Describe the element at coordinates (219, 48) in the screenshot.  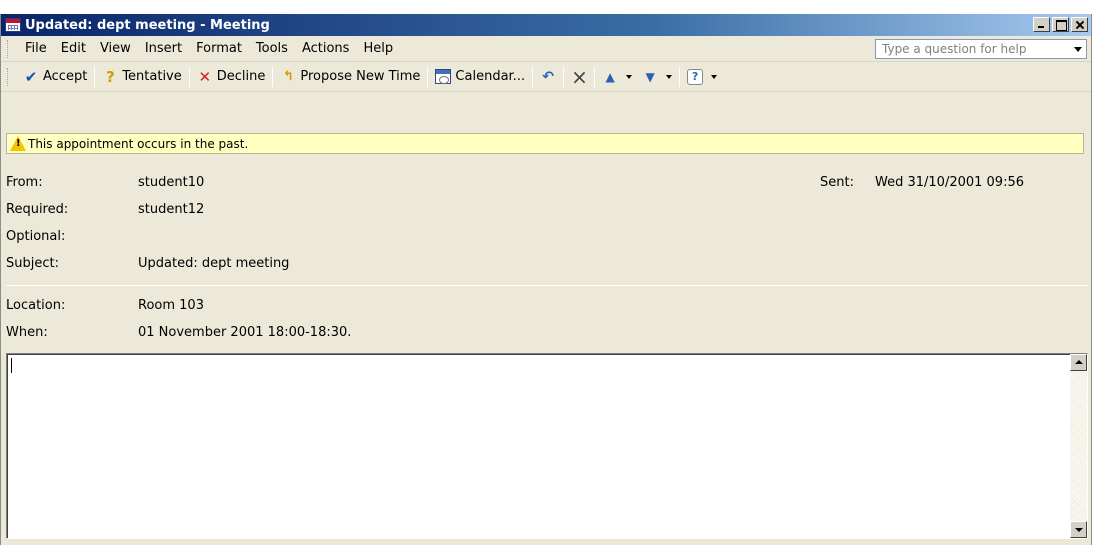
I see `menu-format: Format` at that location.